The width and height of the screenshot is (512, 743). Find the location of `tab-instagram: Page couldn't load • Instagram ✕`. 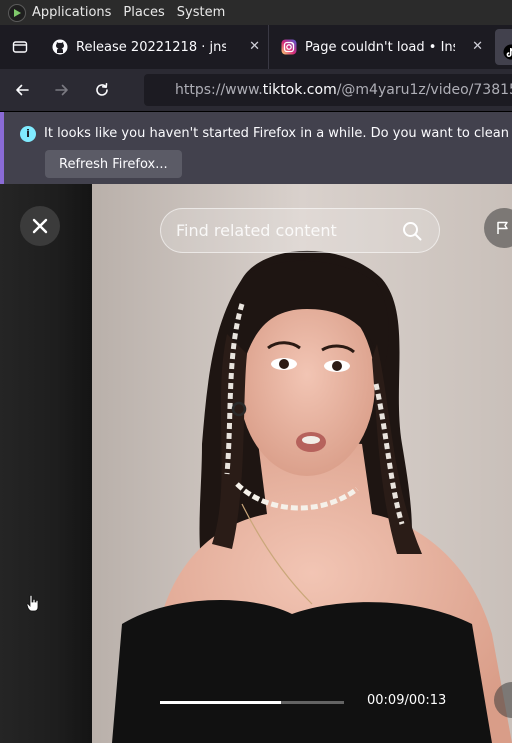

tab-instagram: Page couldn't load • Instagram ✕ is located at coordinates (379, 47).